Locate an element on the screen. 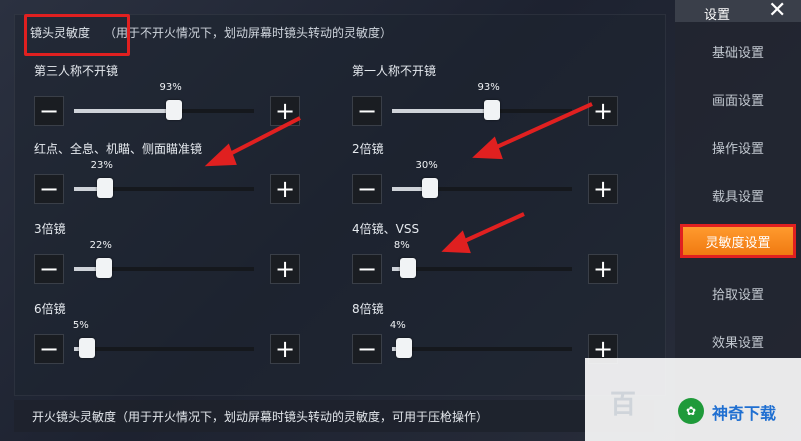 The height and width of the screenshot is (441, 801). sidebar-item: 操作设置 is located at coordinates (738, 147).